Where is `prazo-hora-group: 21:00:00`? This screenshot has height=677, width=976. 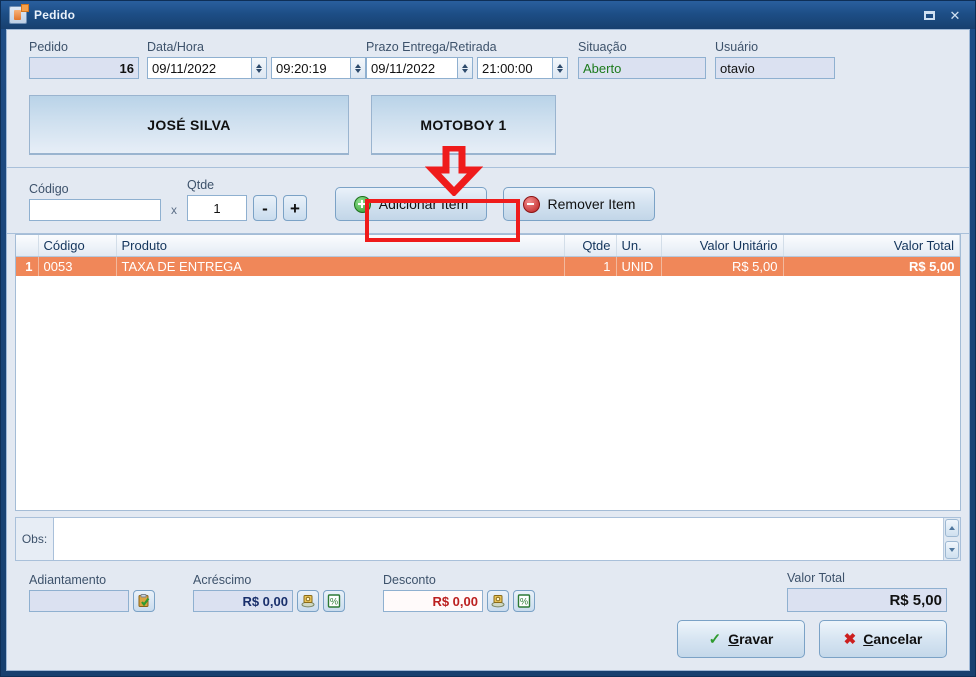
prazo-hora-group: 21:00:00 is located at coordinates (522, 68).